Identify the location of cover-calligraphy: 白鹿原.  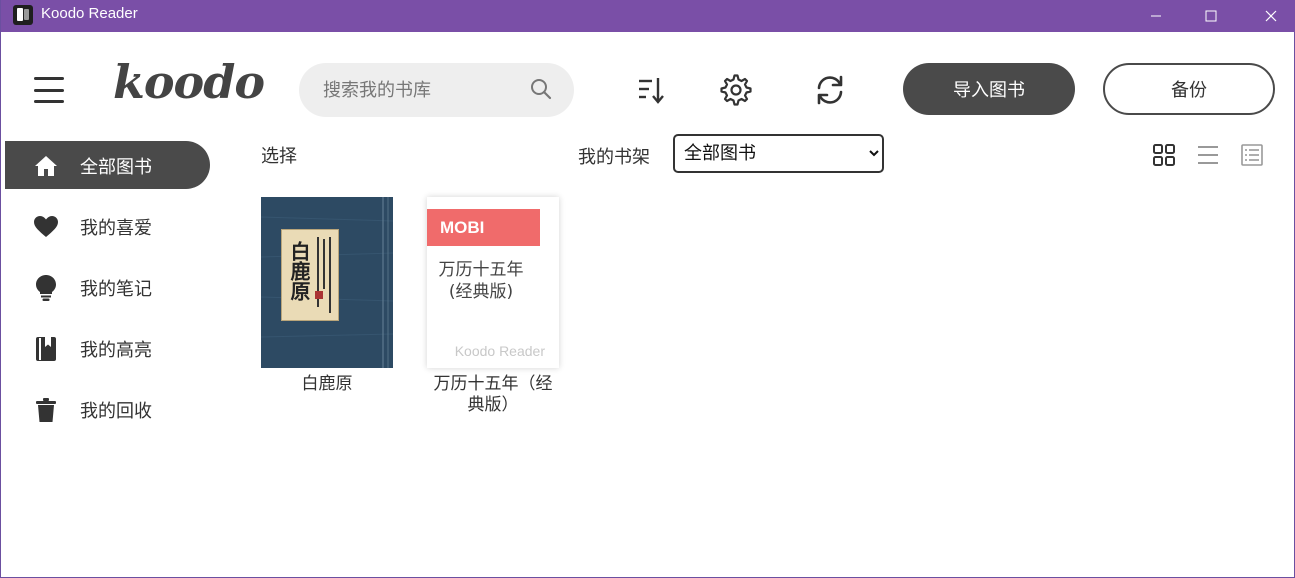
(299, 271).